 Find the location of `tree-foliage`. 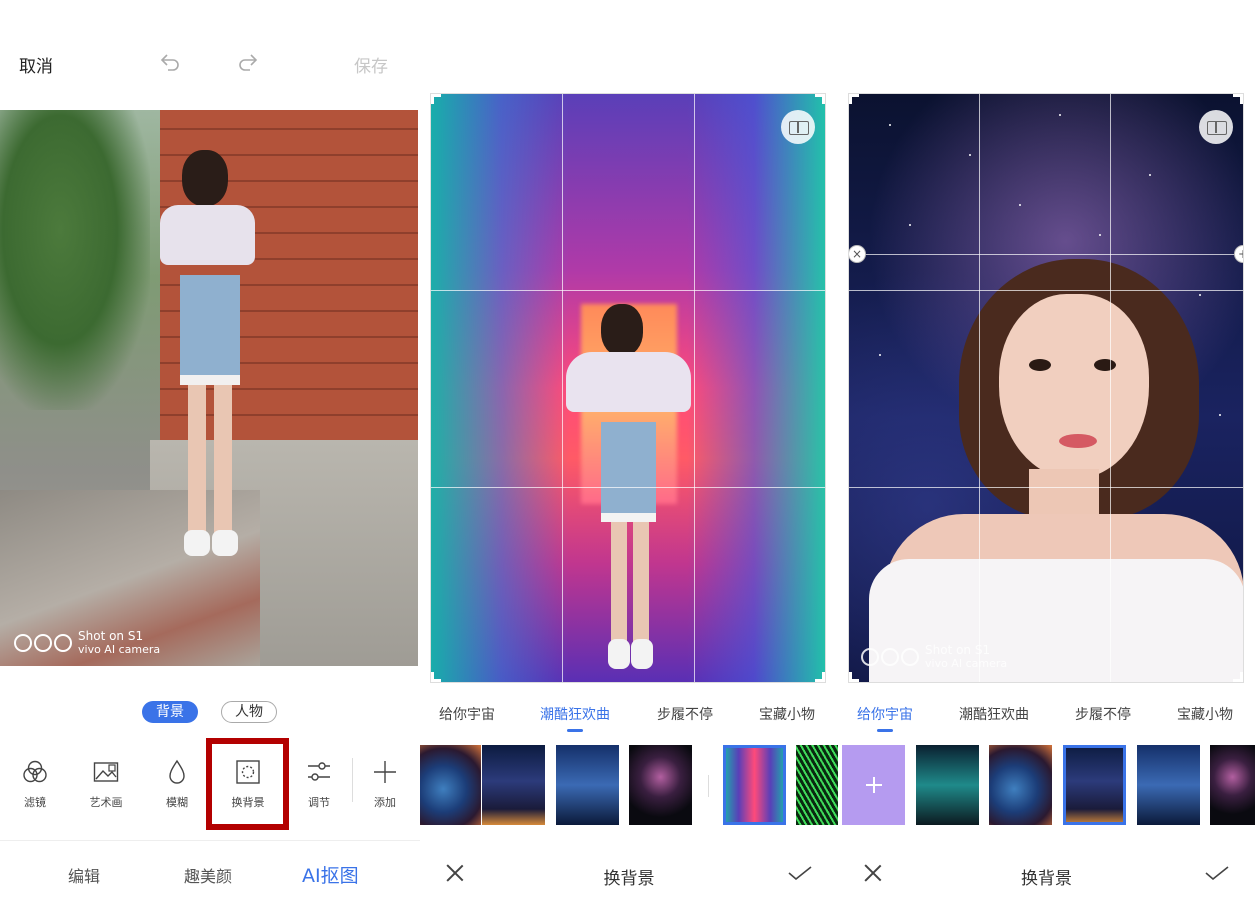

tree-foliage is located at coordinates (75, 260).